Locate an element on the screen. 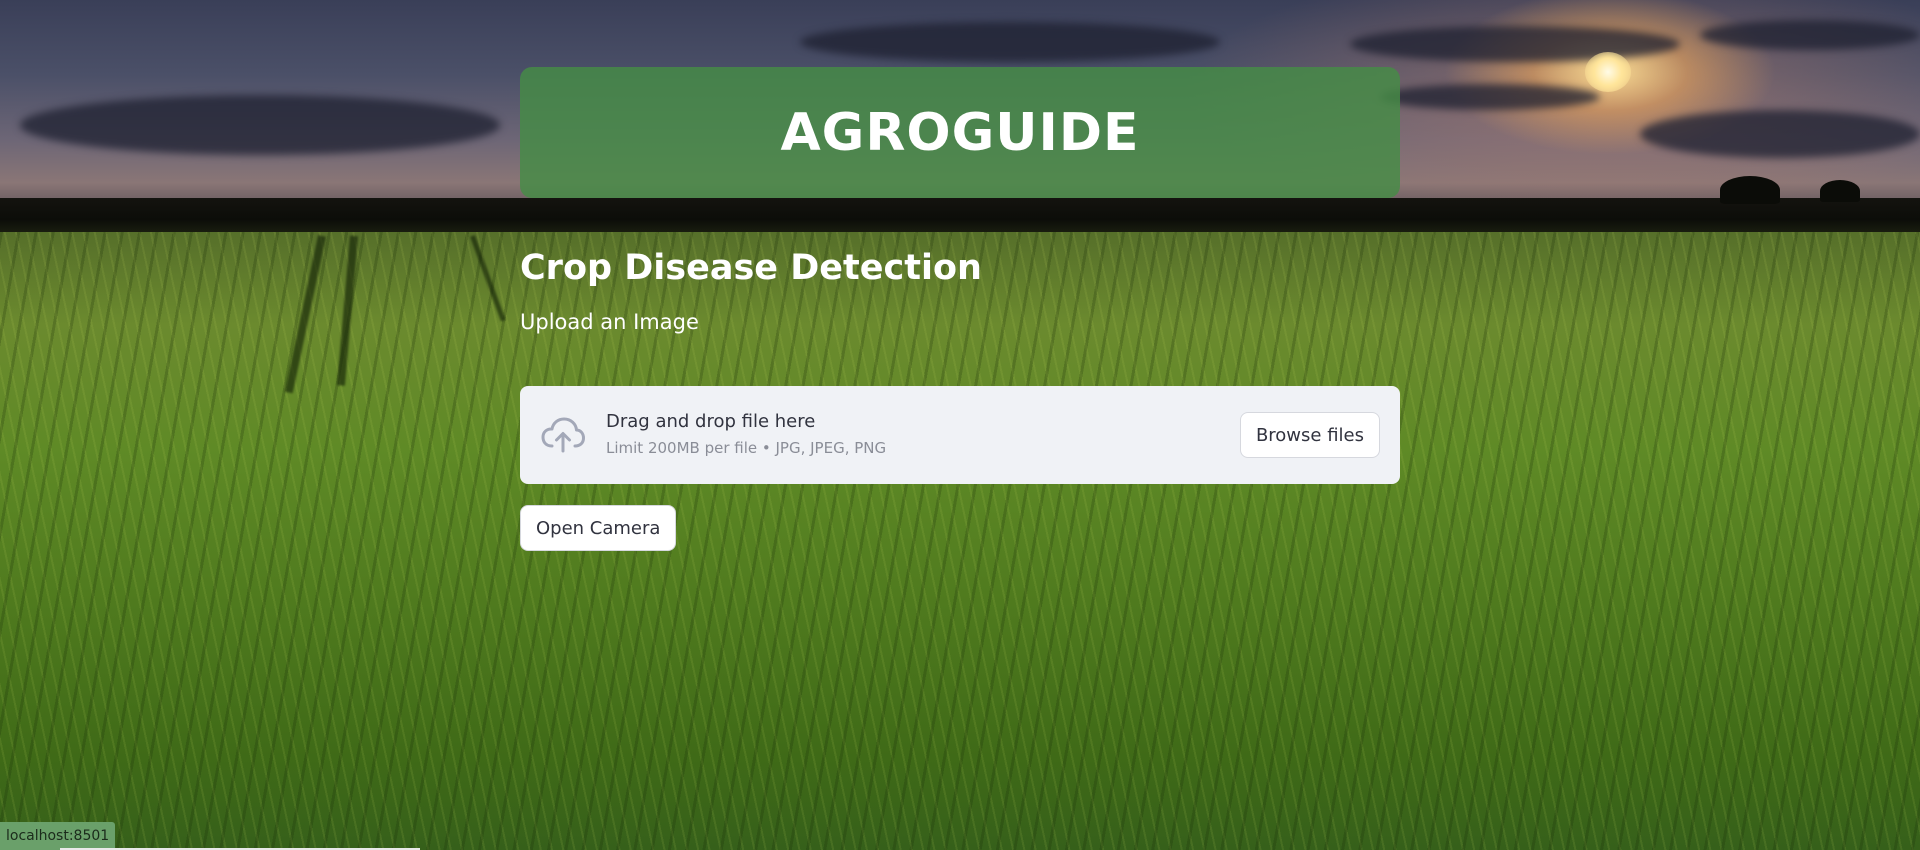 This screenshot has height=850, width=1920. background-sun is located at coordinates (1608, 72).